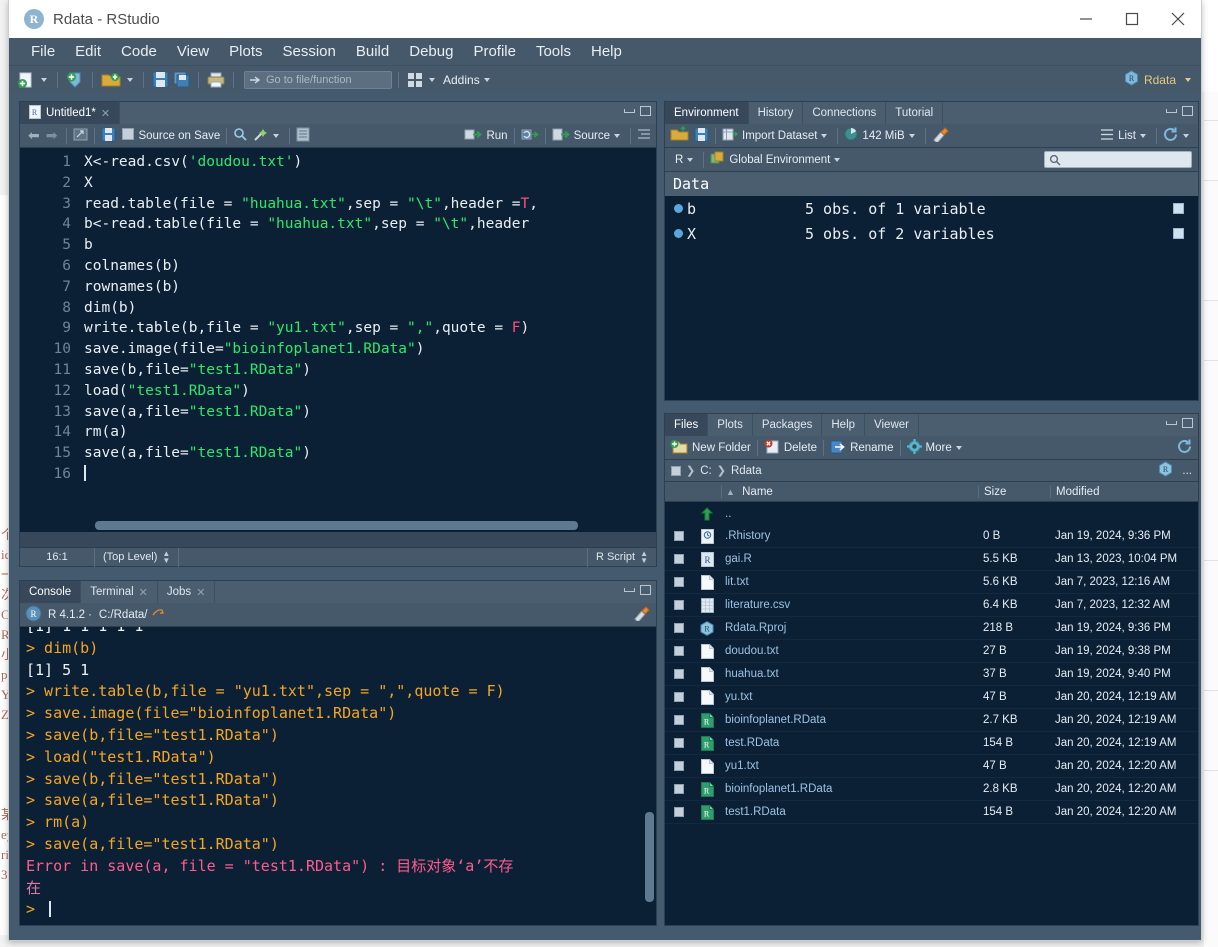 This screenshot has height=947, width=1218. I want to click on new-folder-button: New Folder, so click(721, 448).